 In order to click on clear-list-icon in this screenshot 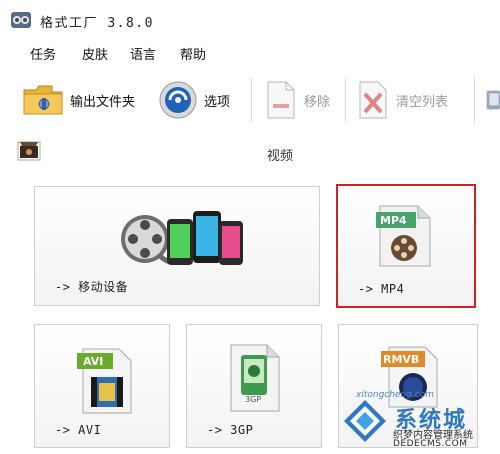, I will do `click(373, 100)`.